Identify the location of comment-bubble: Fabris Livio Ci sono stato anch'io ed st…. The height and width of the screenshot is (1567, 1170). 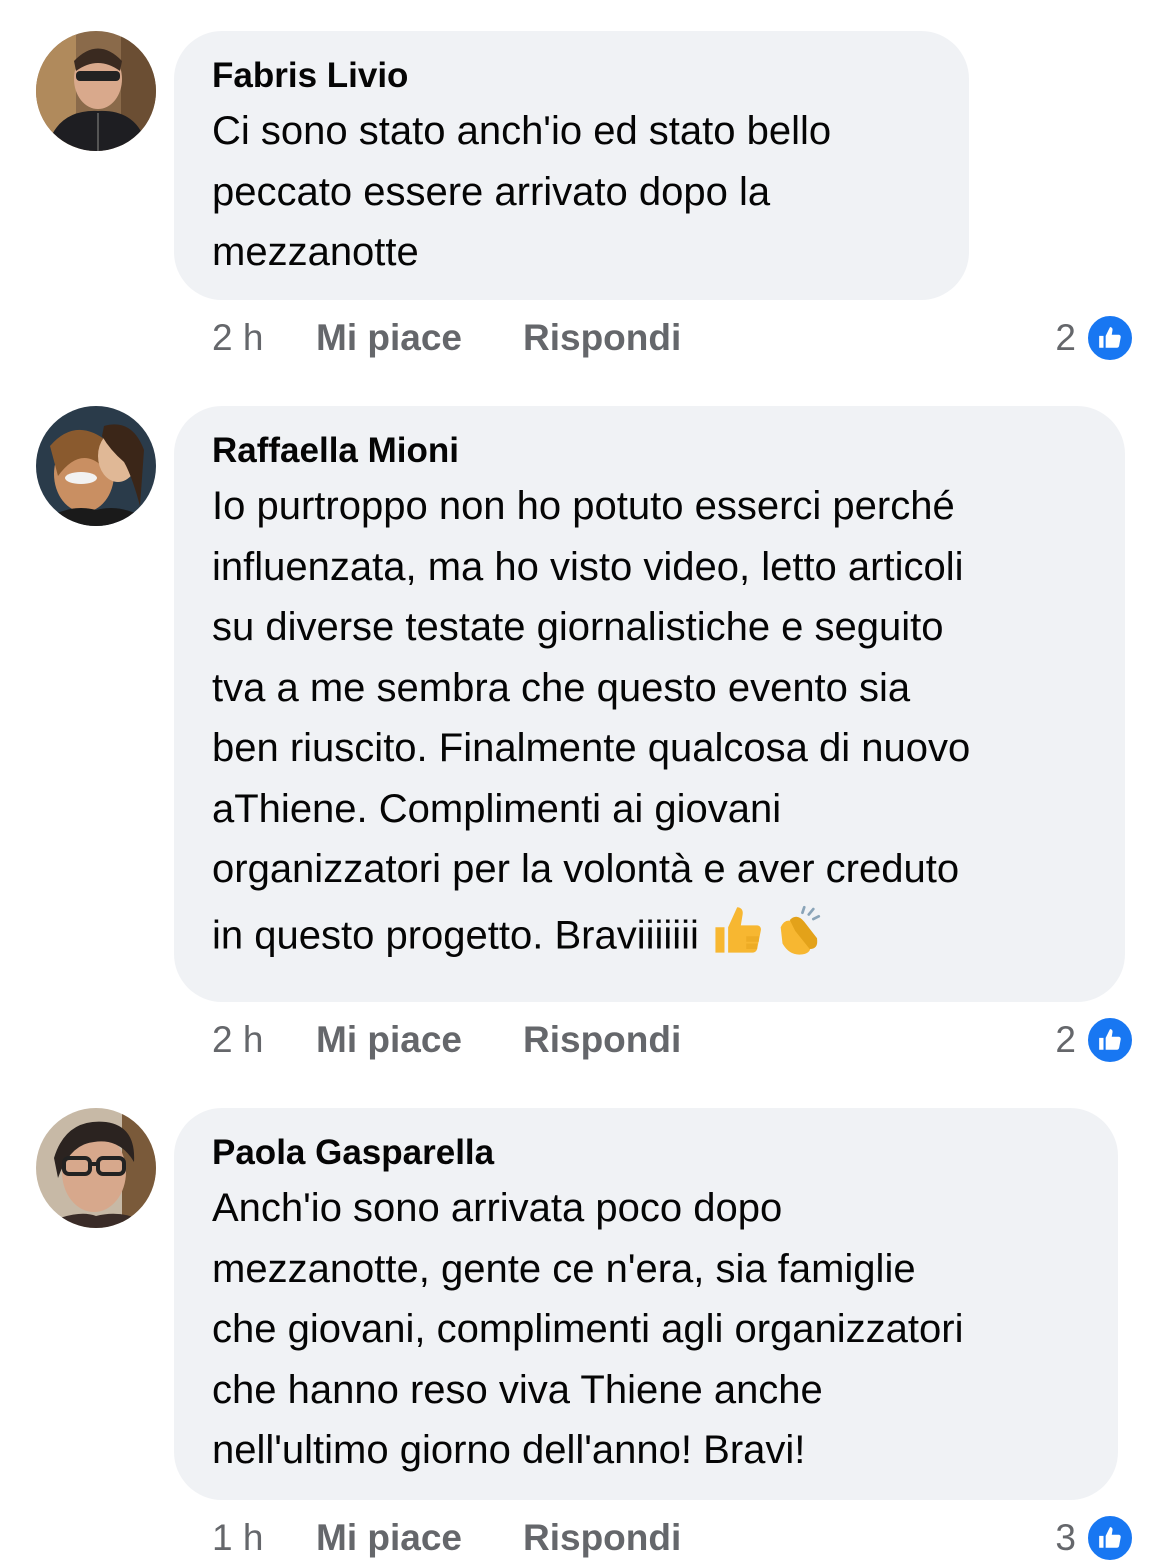
(571, 165).